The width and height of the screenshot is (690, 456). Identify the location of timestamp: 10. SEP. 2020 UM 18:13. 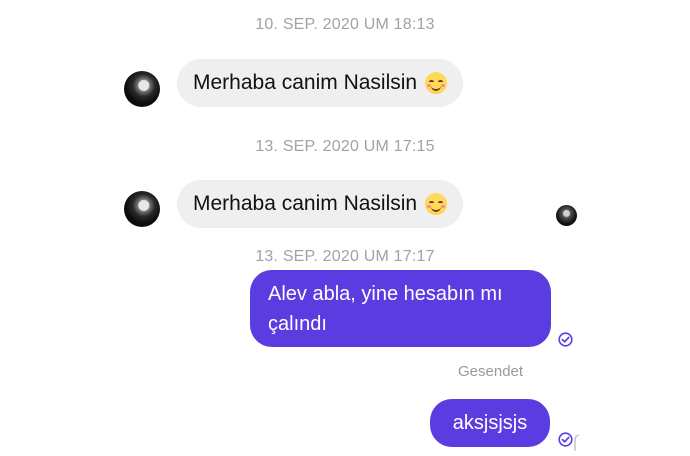
(345, 24).